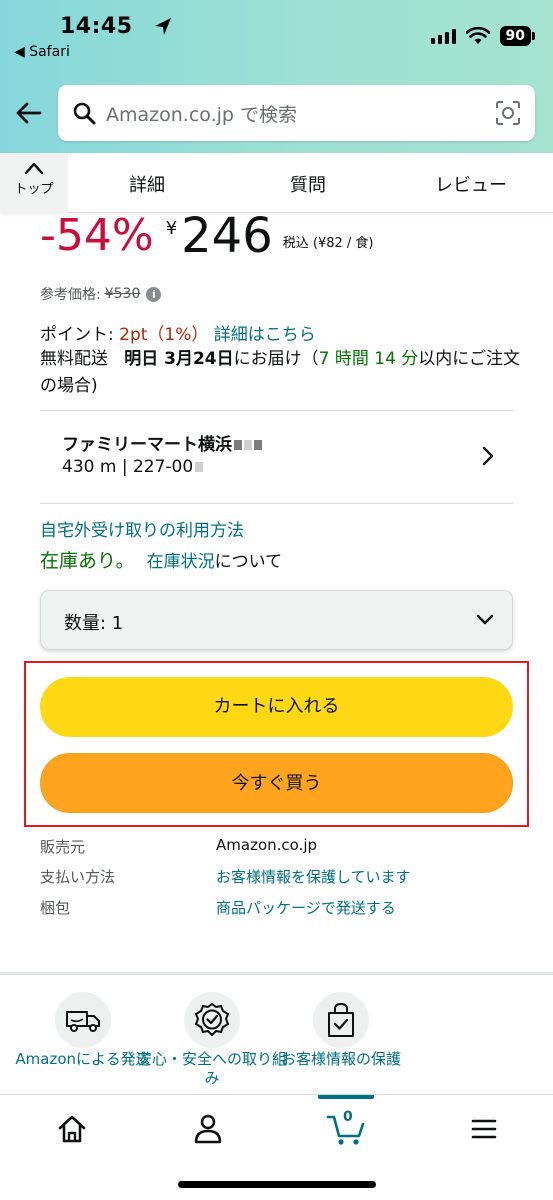  I want to click on product-tab-bar: トップ 詳細 質問 レビュー, so click(276, 183).